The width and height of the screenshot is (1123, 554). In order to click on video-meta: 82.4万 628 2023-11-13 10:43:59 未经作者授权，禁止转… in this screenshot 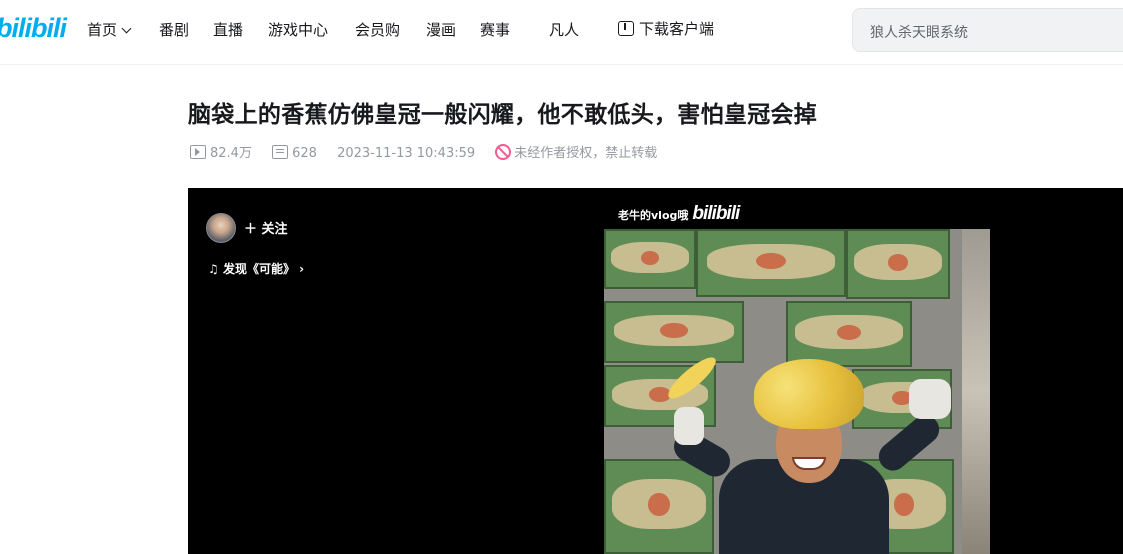, I will do `click(423, 151)`.